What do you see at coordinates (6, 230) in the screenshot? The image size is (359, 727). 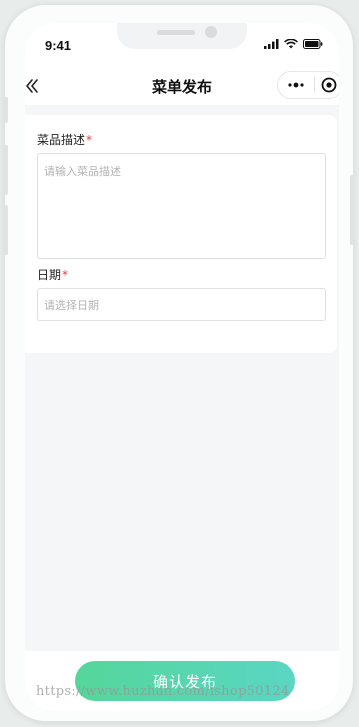 I see `volume-down-button` at bounding box center [6, 230].